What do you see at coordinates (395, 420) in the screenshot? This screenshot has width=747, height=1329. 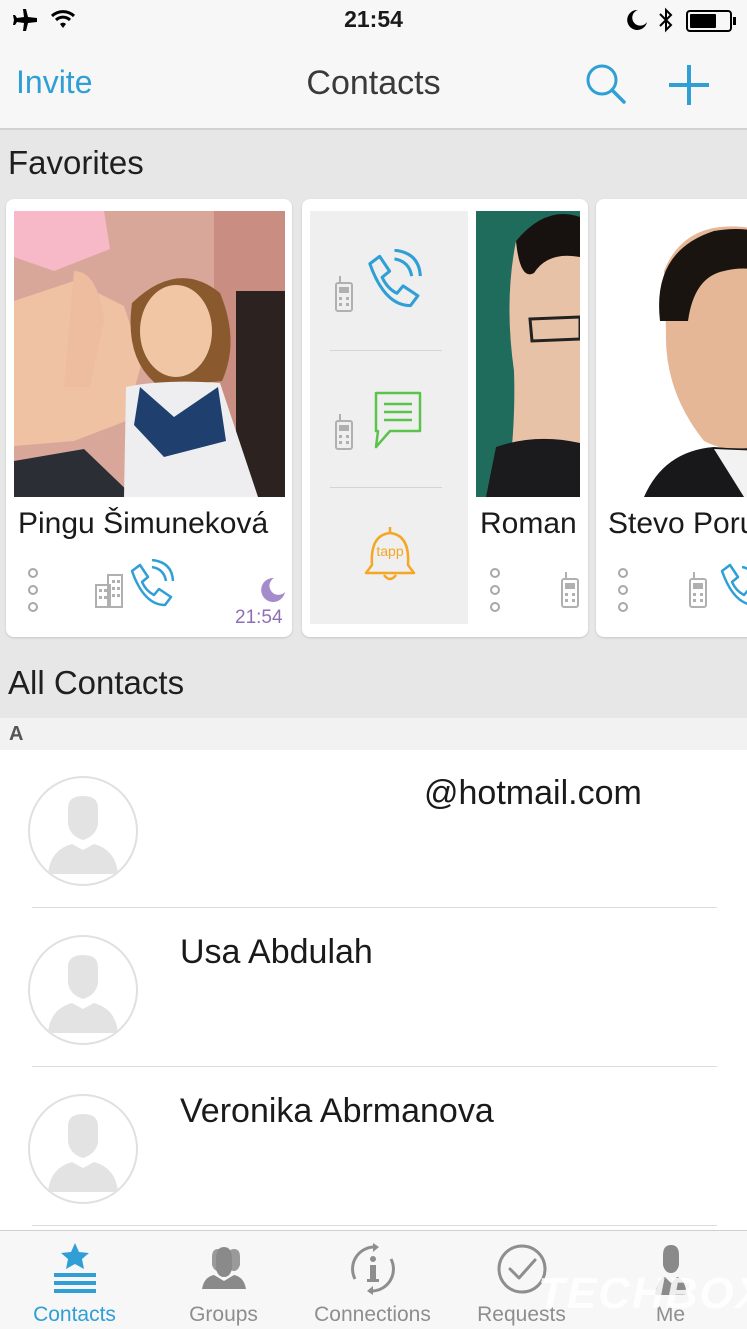 I see `message-icon` at bounding box center [395, 420].